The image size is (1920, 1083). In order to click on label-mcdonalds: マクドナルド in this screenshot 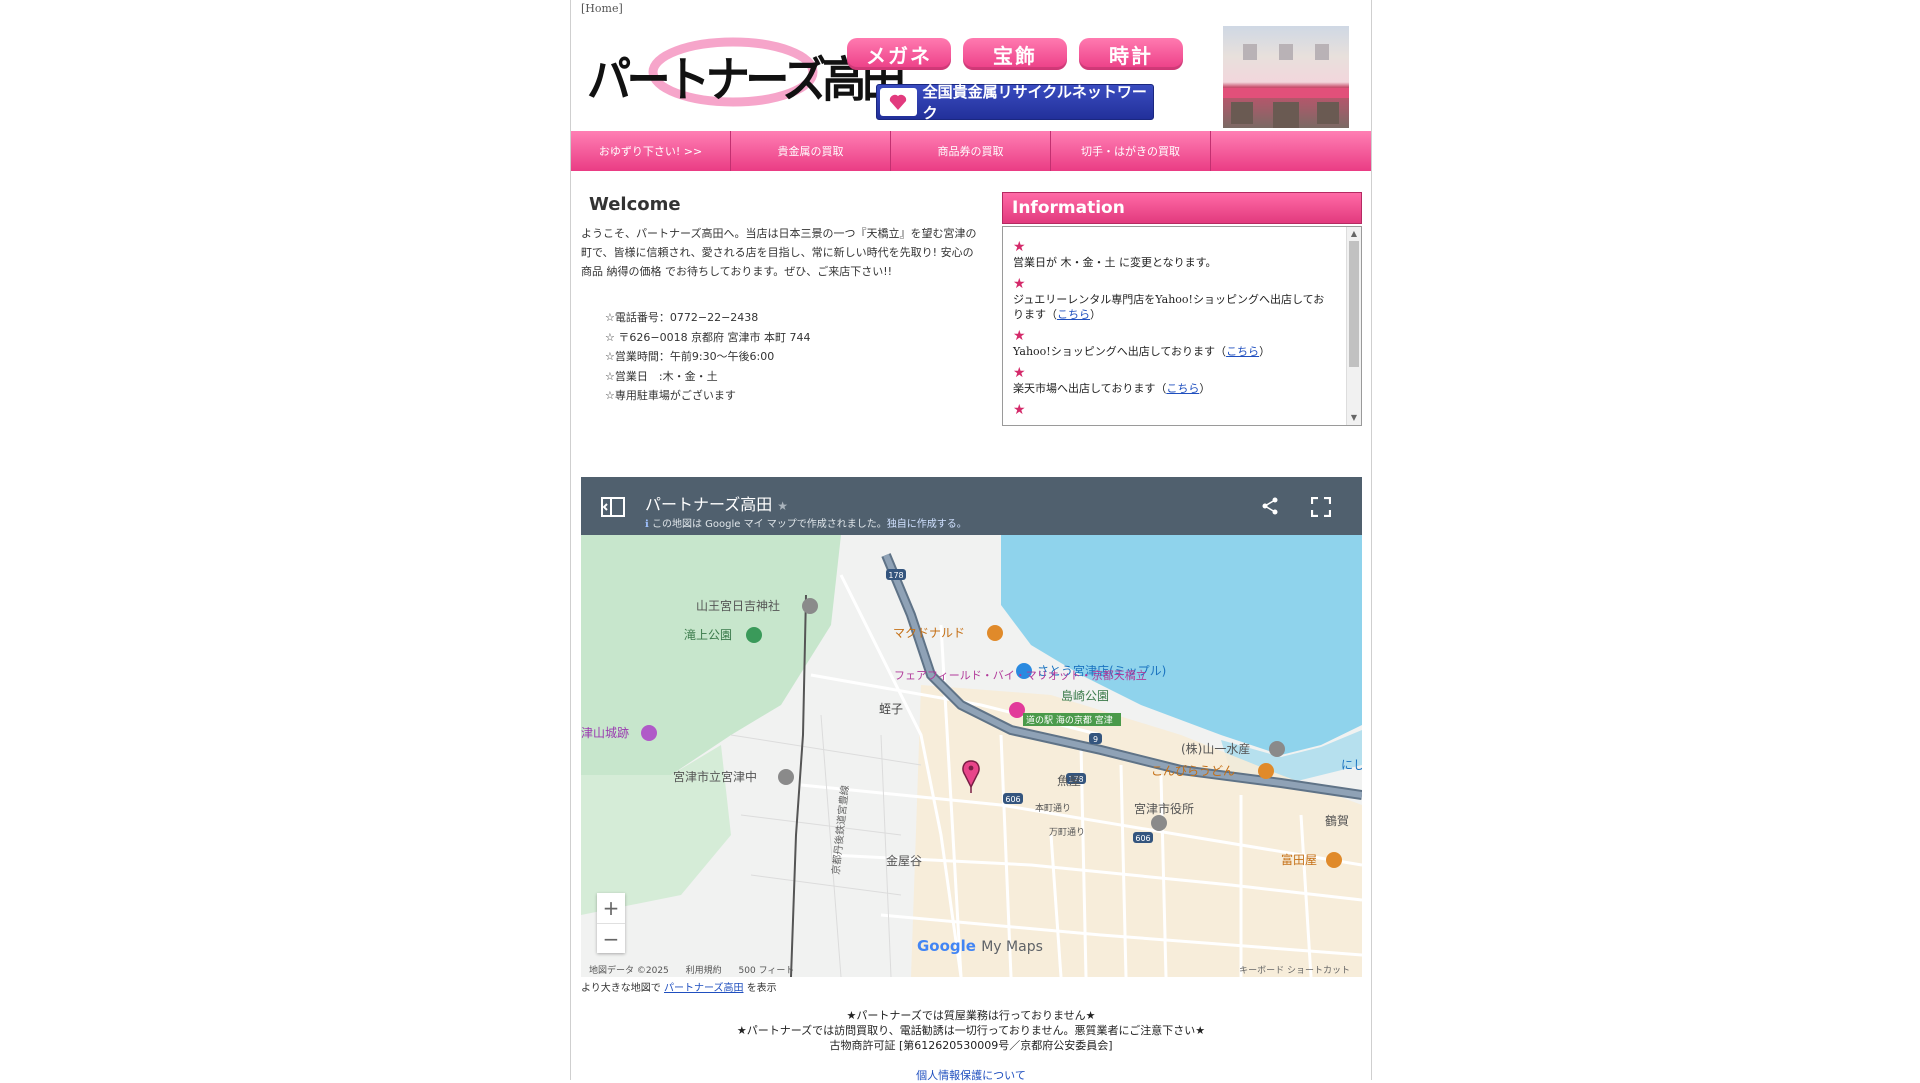, I will do `click(929, 633)`.